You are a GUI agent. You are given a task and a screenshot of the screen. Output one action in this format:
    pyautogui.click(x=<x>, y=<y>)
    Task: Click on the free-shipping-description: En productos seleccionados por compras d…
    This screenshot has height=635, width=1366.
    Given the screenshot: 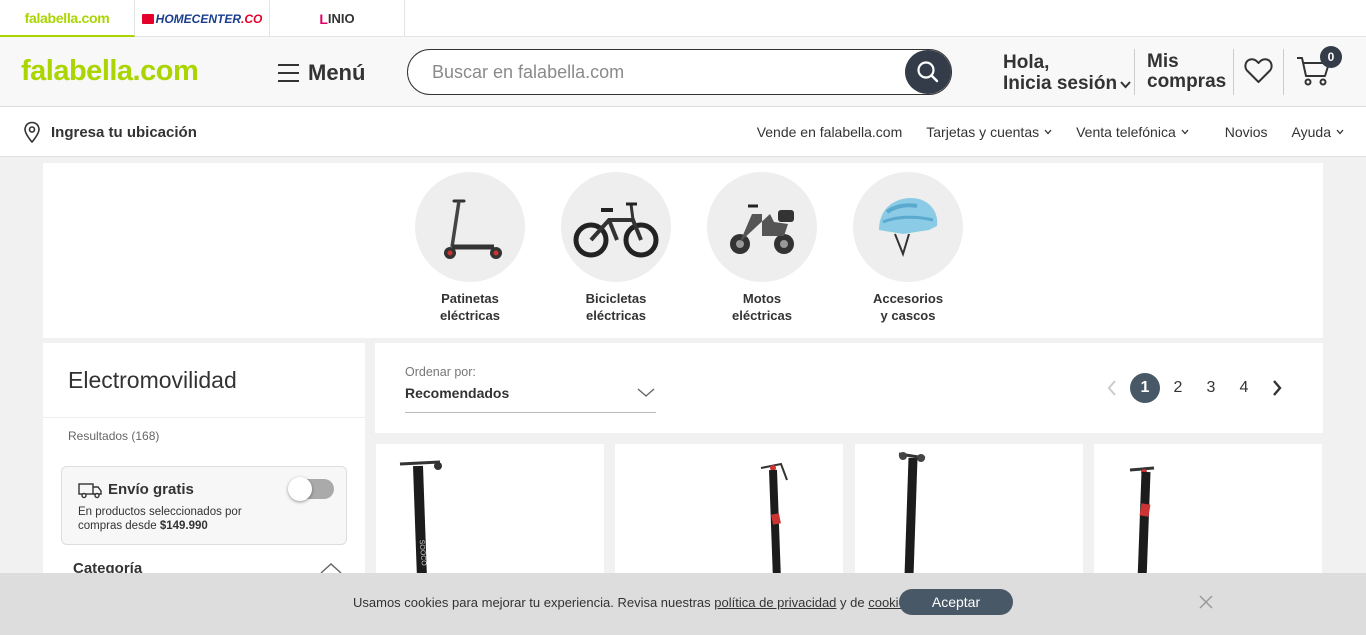 What is the action you would take?
    pyautogui.click(x=178, y=519)
    